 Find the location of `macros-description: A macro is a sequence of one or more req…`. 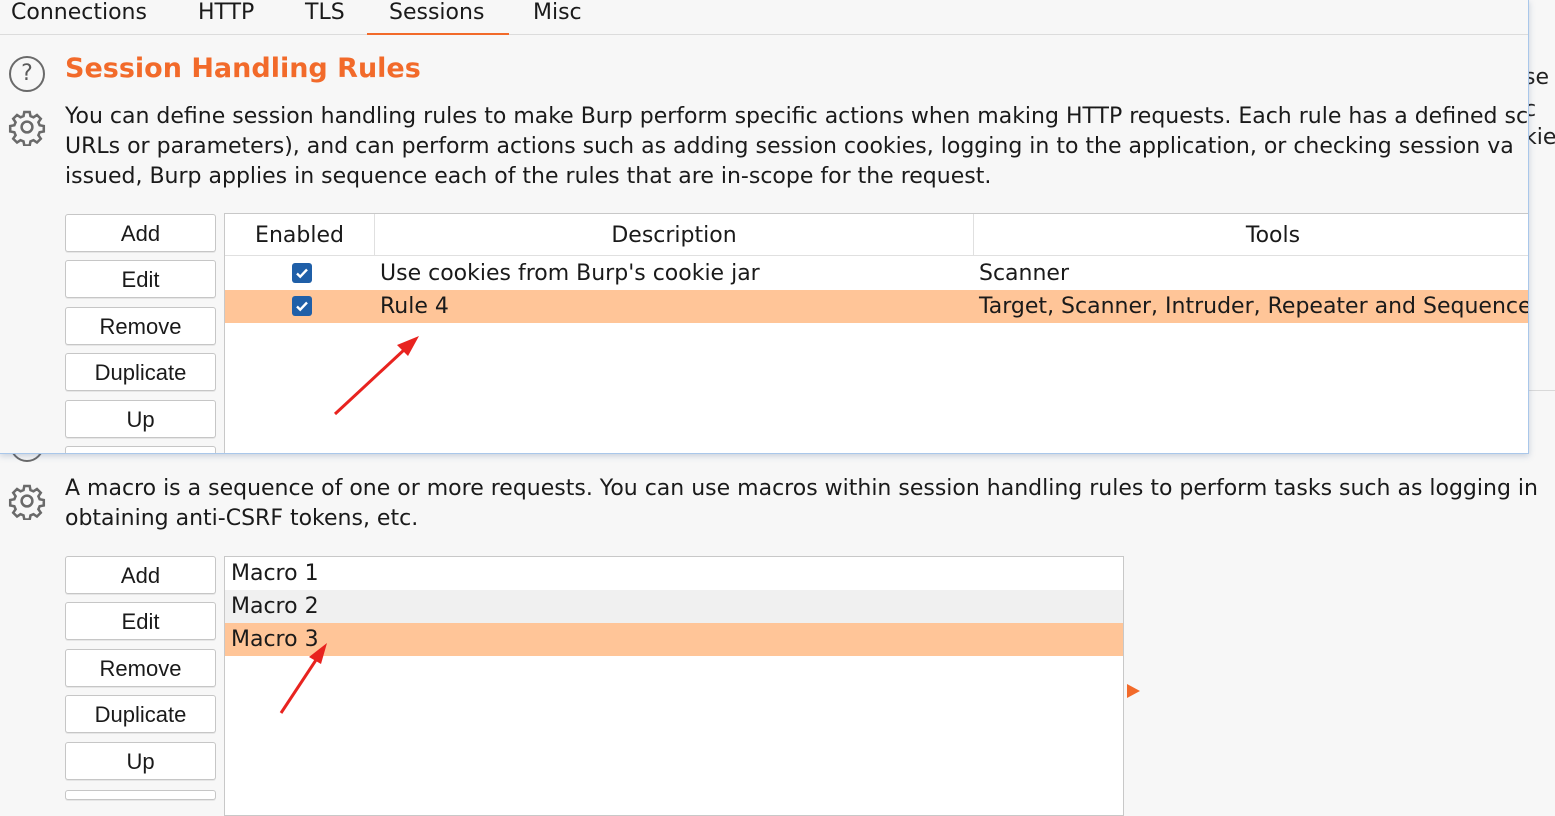

macros-description: A macro is a sequence of one or more req… is located at coordinates (801, 503).